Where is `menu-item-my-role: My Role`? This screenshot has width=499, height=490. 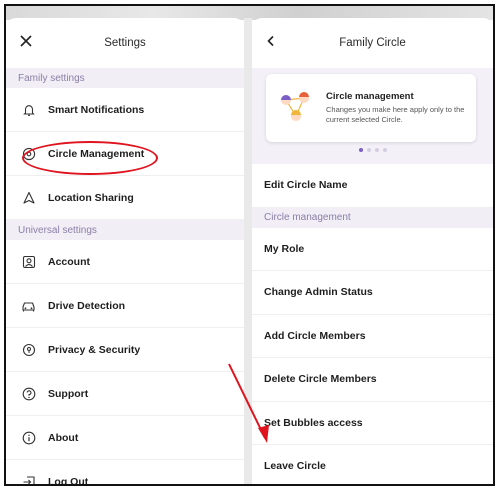 menu-item-my-role: My Role is located at coordinates (372, 249).